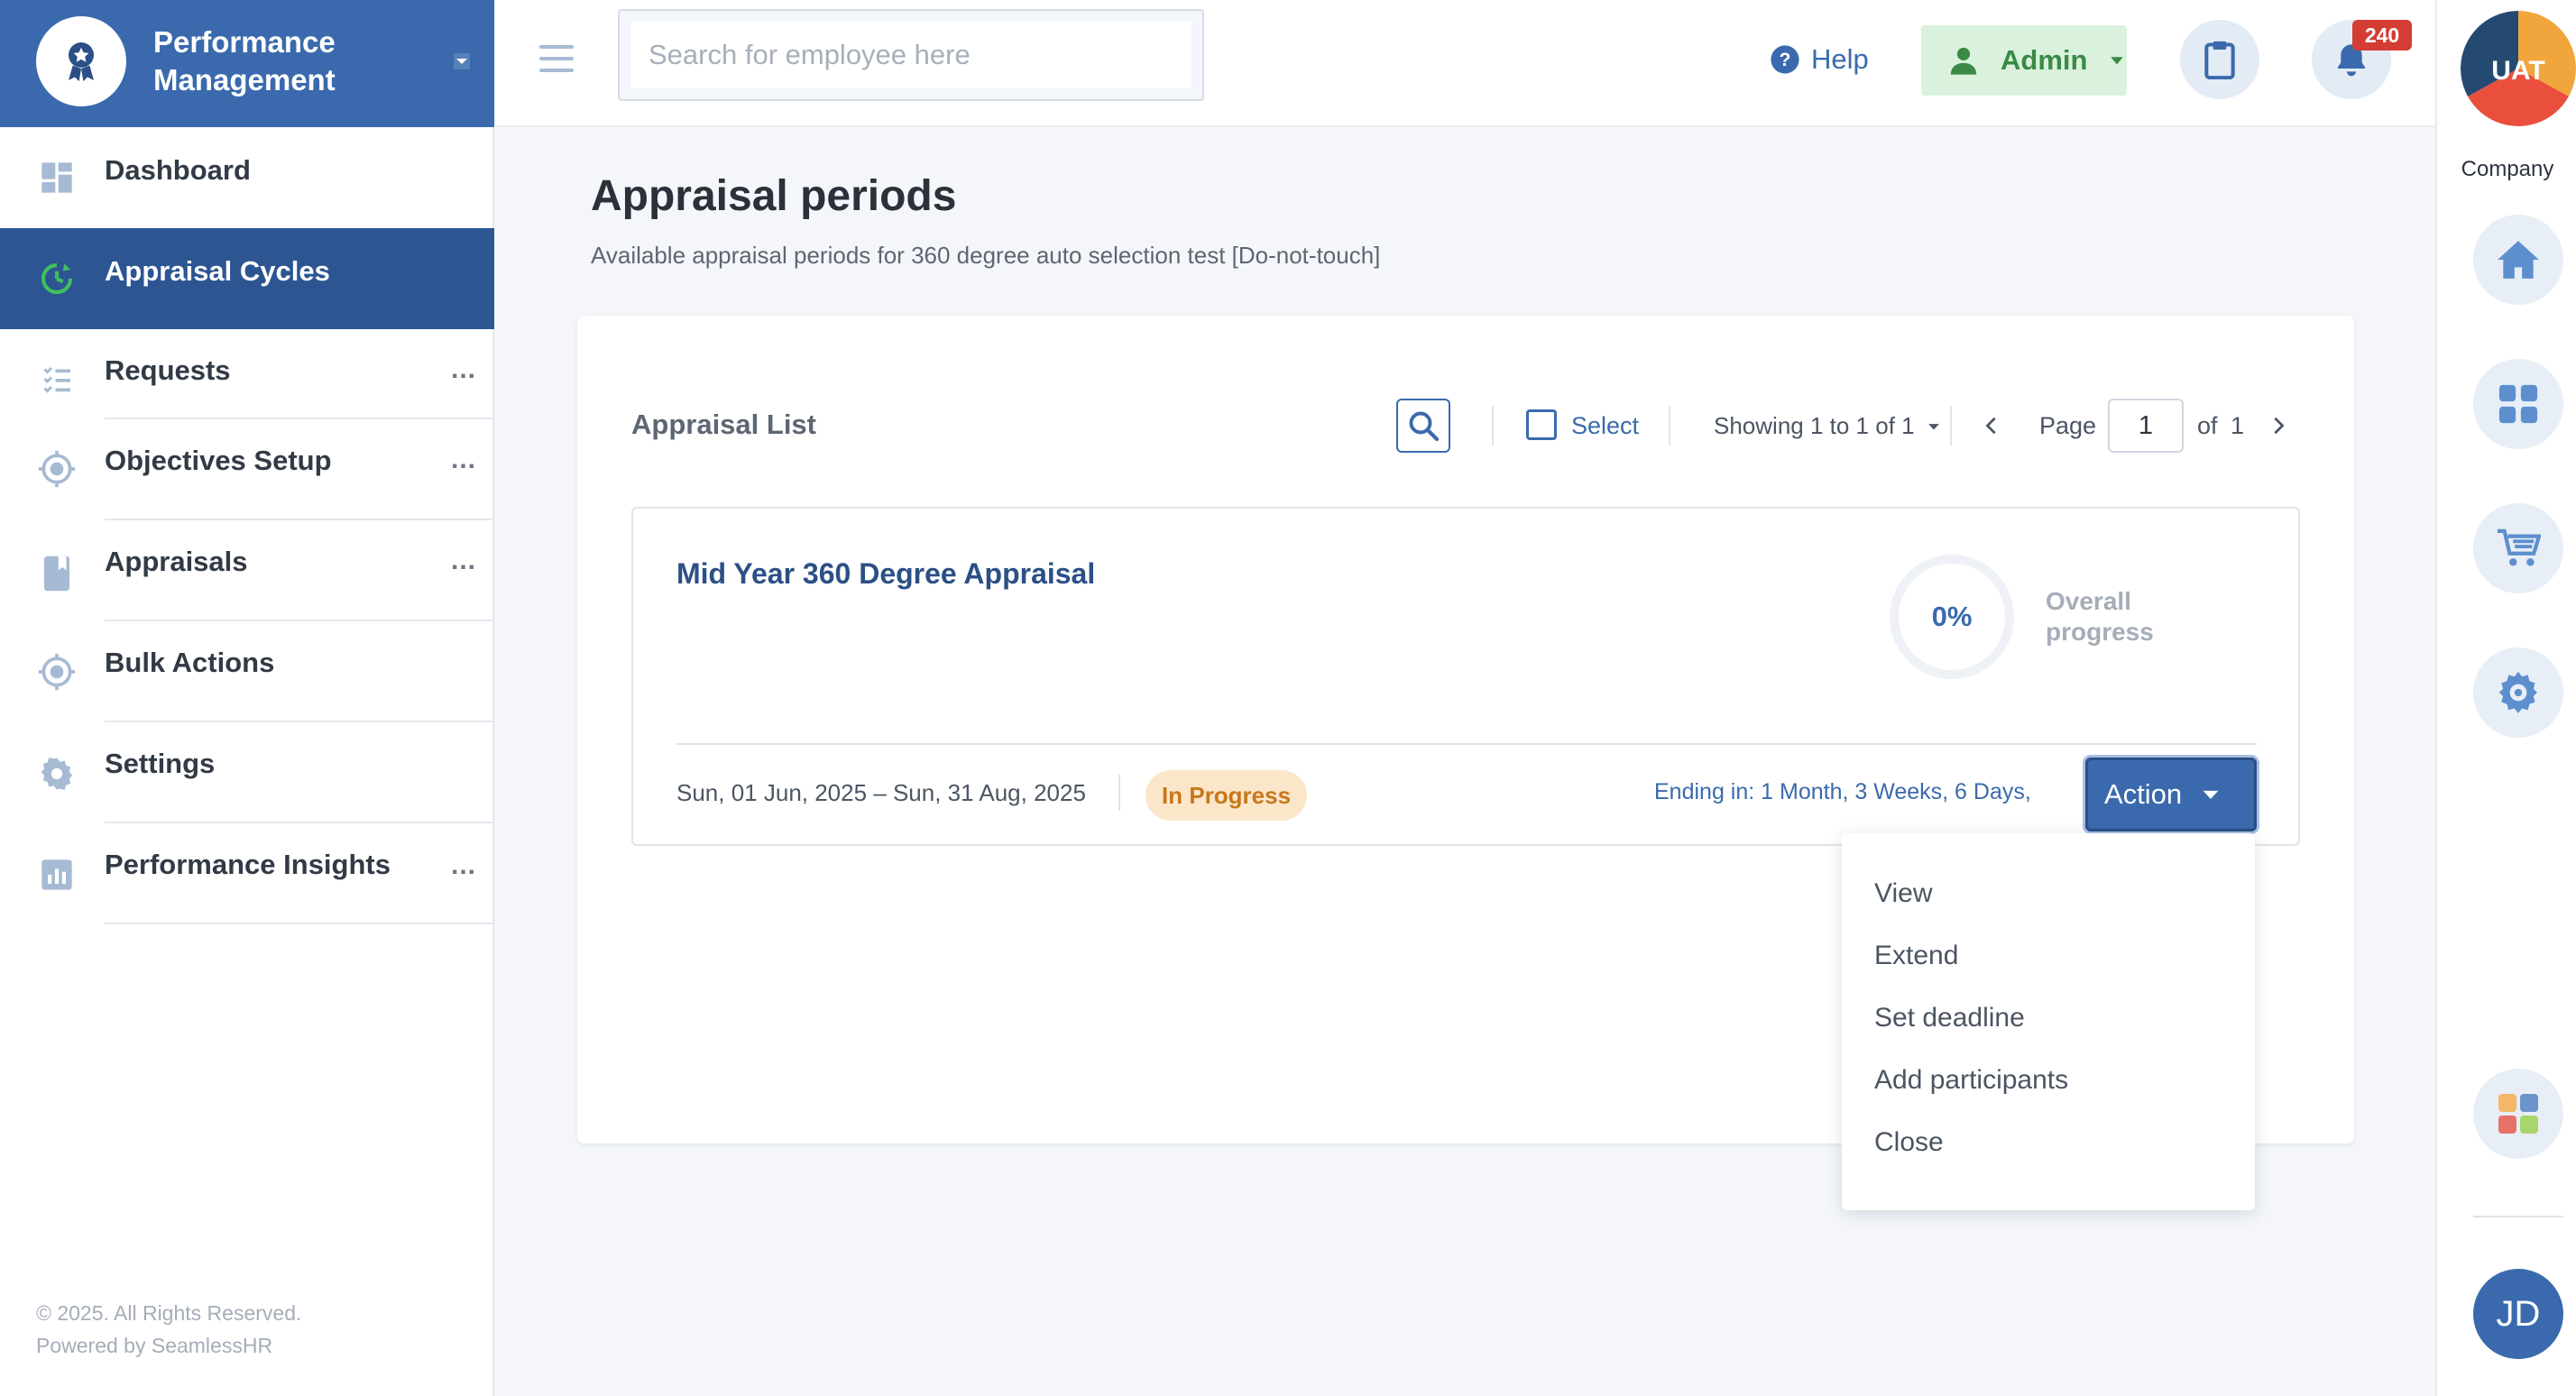  I want to click on home-icon, so click(2518, 260).